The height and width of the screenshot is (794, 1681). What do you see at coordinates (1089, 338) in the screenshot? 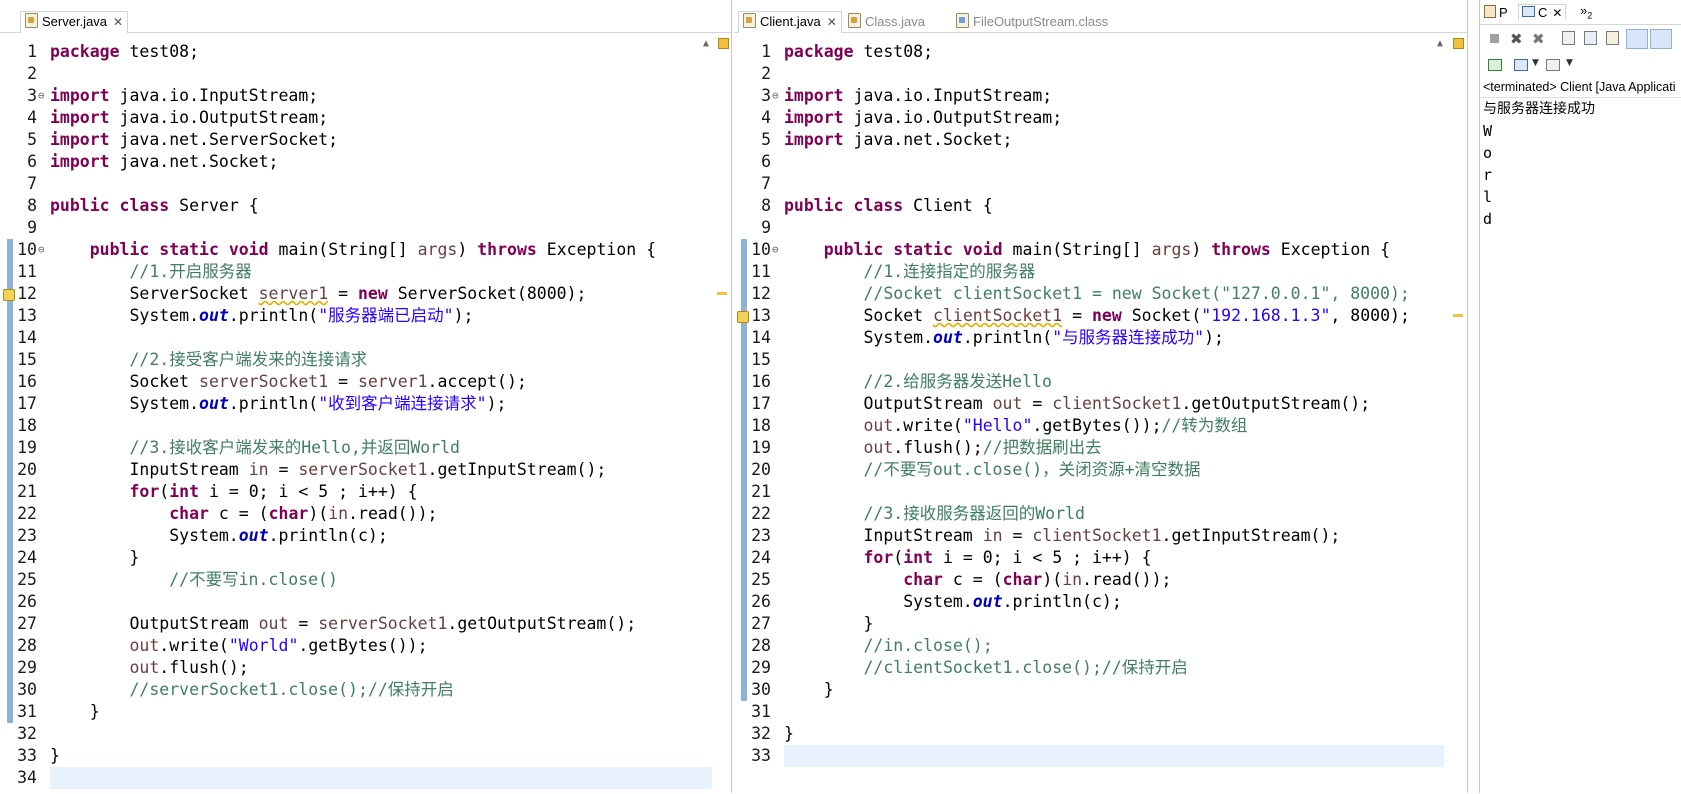
I see `code-line: 14 System.out.println("与服务器连接成功");` at bounding box center [1089, 338].